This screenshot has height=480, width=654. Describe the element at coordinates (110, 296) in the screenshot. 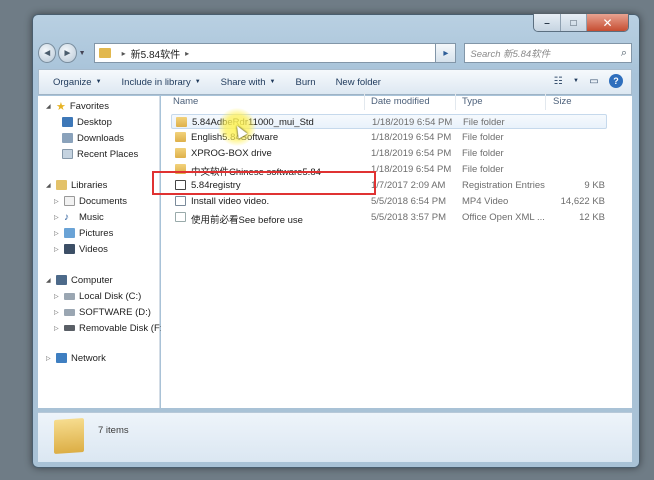

I see `nav-label: Local Disk (C:)` at that location.